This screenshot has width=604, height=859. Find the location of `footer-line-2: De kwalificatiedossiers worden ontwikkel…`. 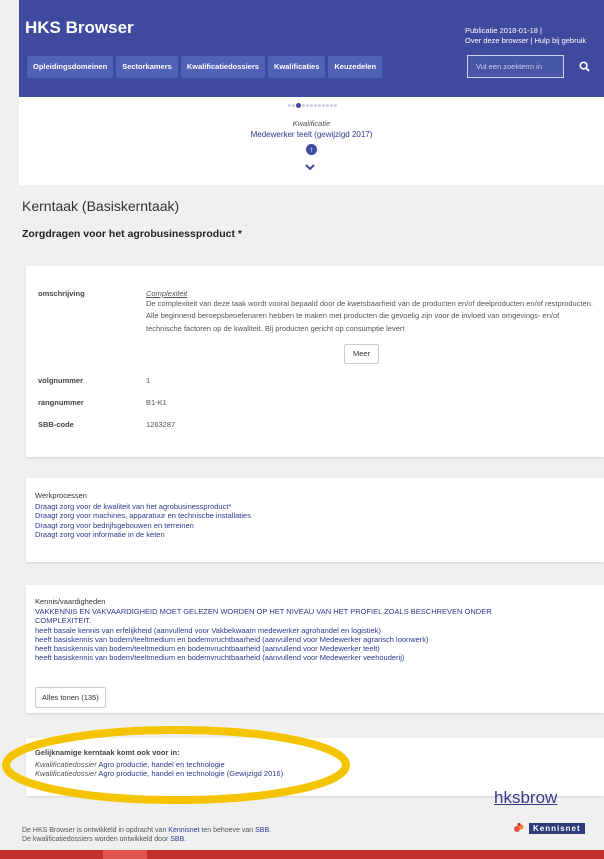

footer-line-2: De kwalificatiedossiers worden ontwikkel… is located at coordinates (104, 839).